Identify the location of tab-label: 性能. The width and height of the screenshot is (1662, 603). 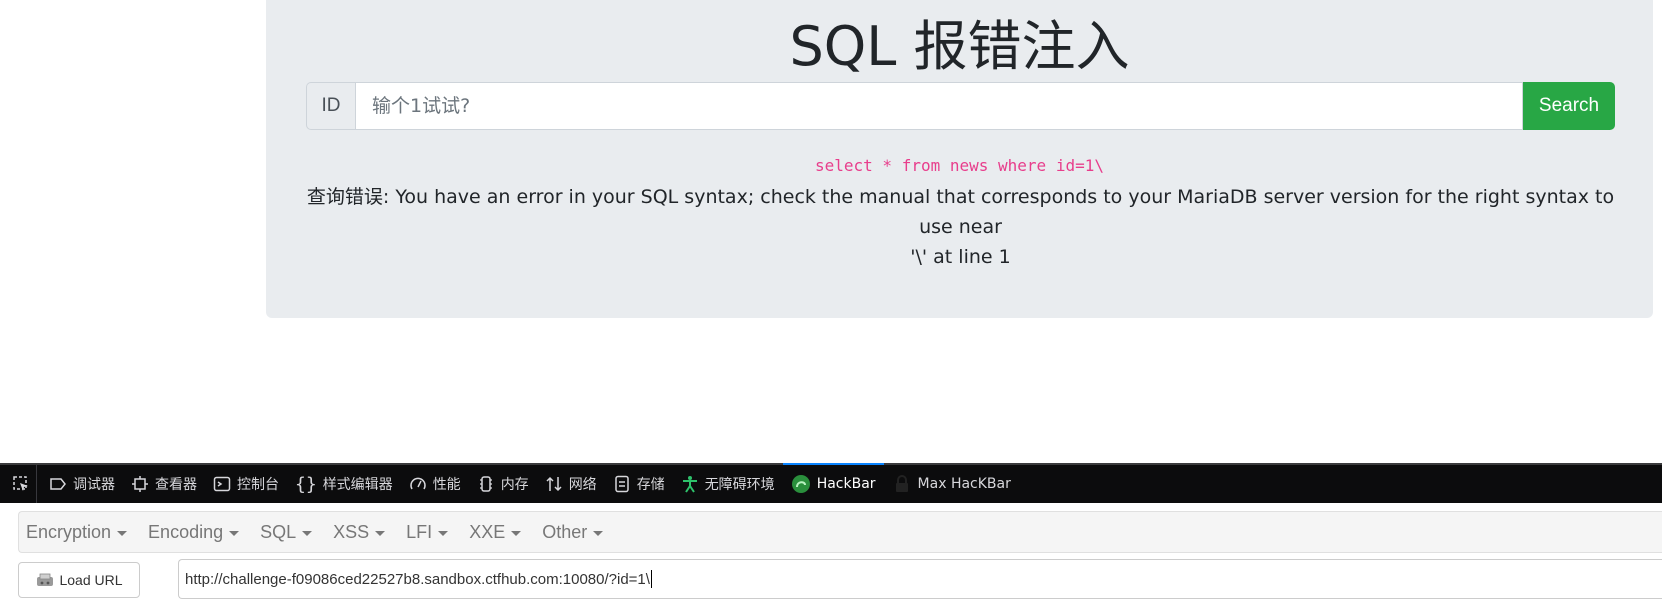
(446, 485).